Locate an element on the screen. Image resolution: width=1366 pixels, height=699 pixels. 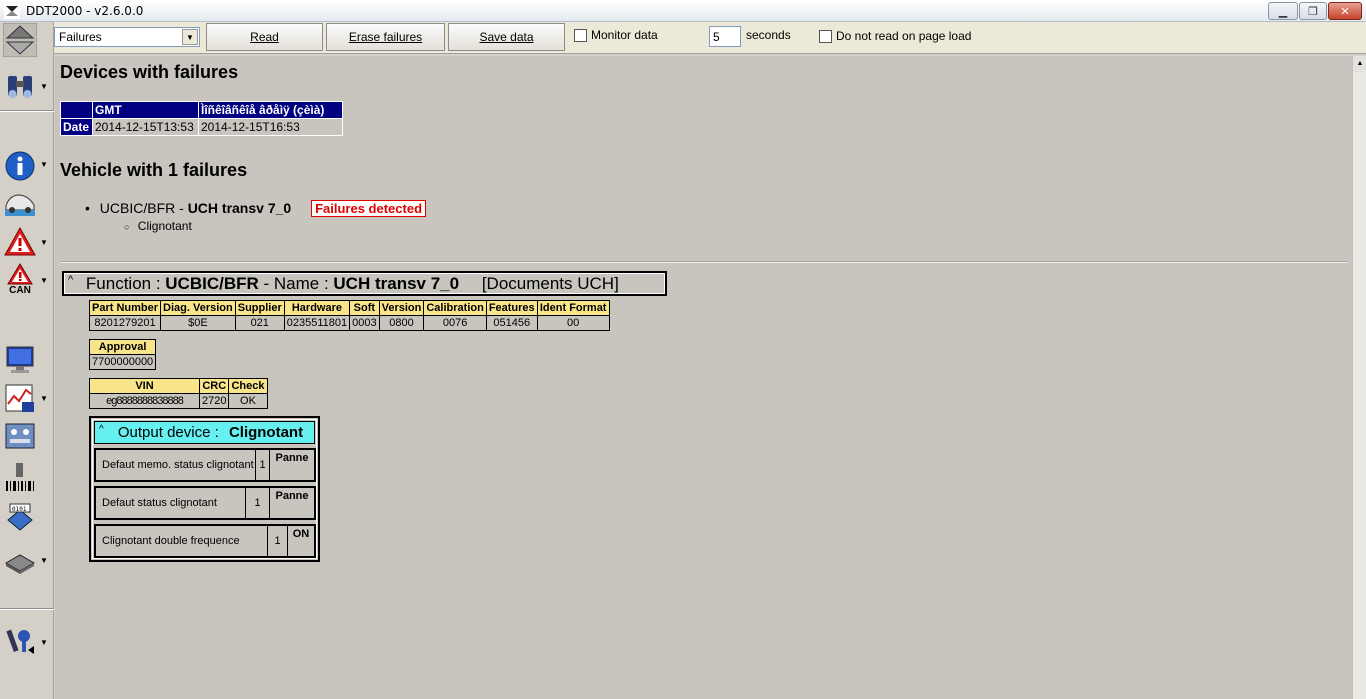
status-row: Clignotant double frequence 1 ON is located at coordinates (205, 541).